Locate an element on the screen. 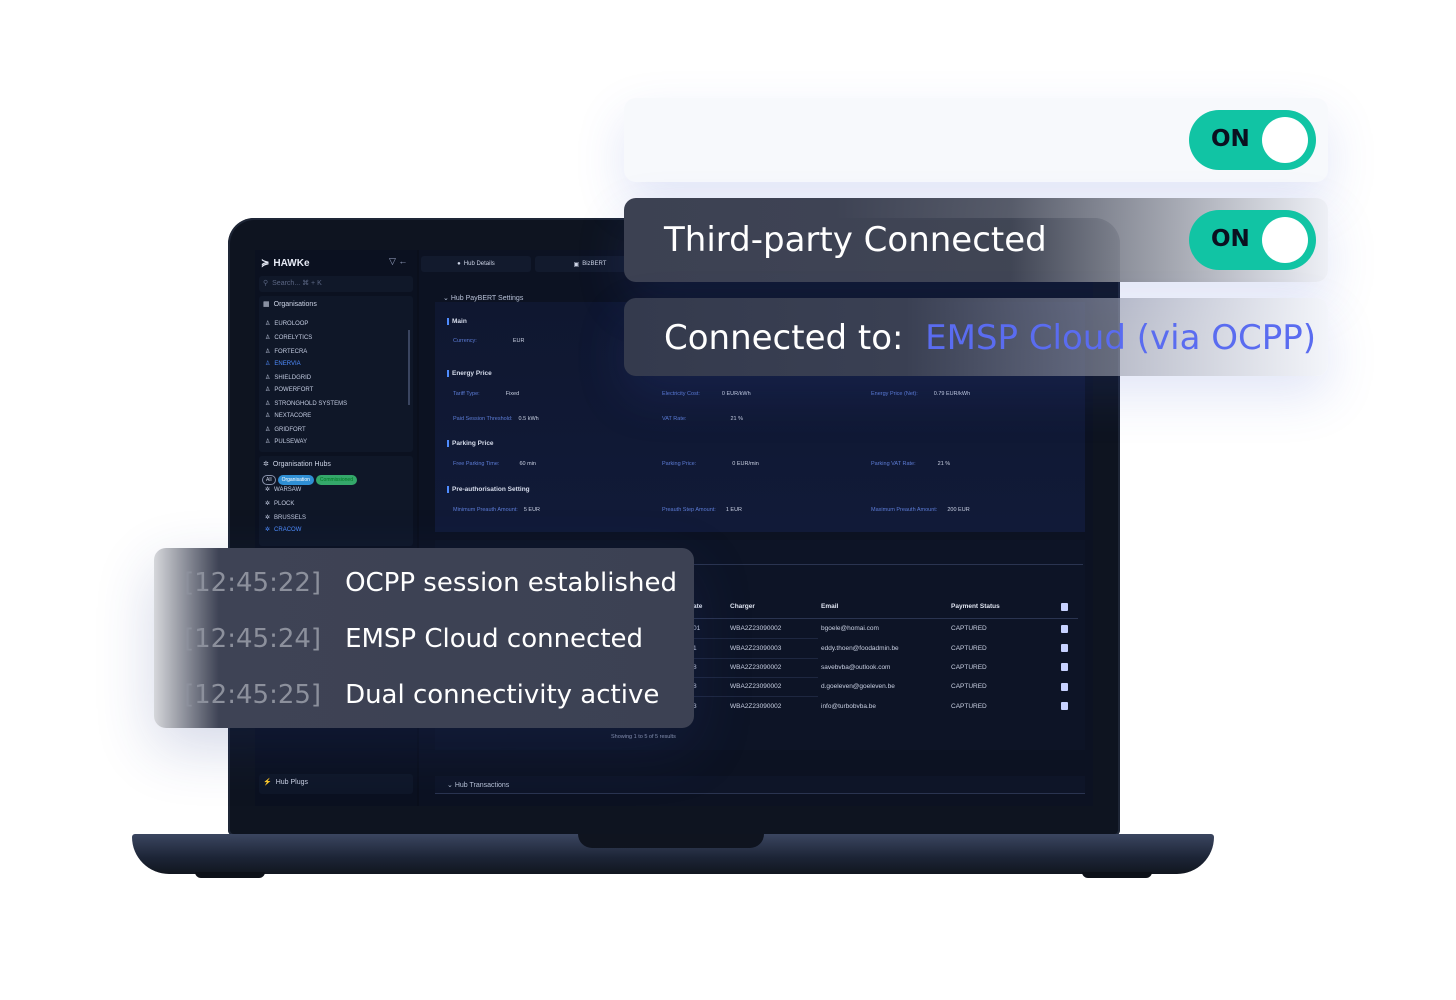  connected-line: Connected to: EMSP Cloud (via OCPP) is located at coordinates (990, 338).